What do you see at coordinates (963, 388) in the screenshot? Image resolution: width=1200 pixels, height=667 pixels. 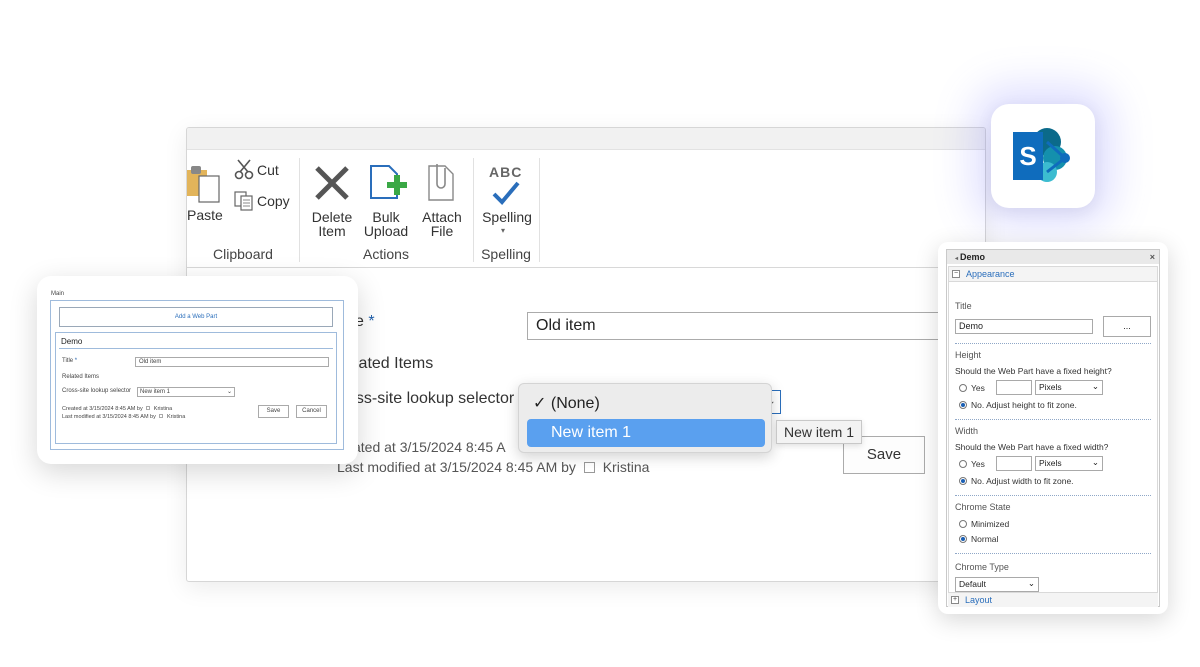 I see `height-yes-radio` at bounding box center [963, 388].